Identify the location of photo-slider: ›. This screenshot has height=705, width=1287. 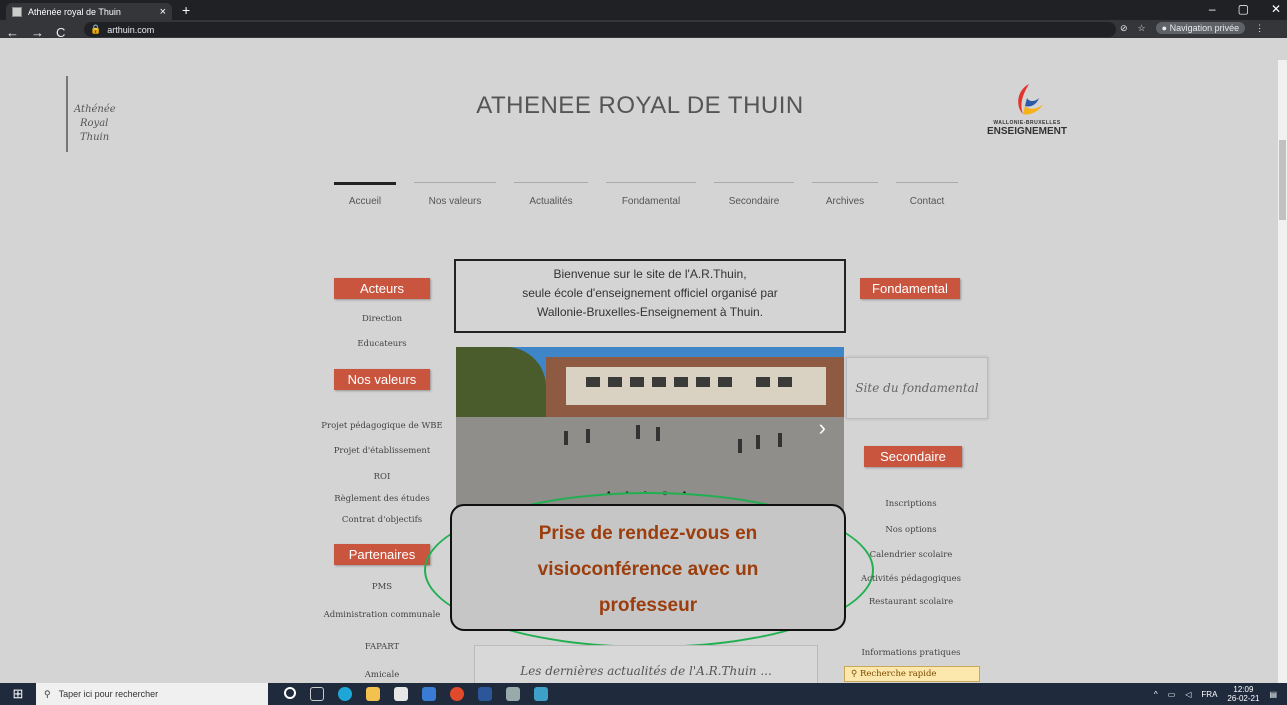
(650, 428).